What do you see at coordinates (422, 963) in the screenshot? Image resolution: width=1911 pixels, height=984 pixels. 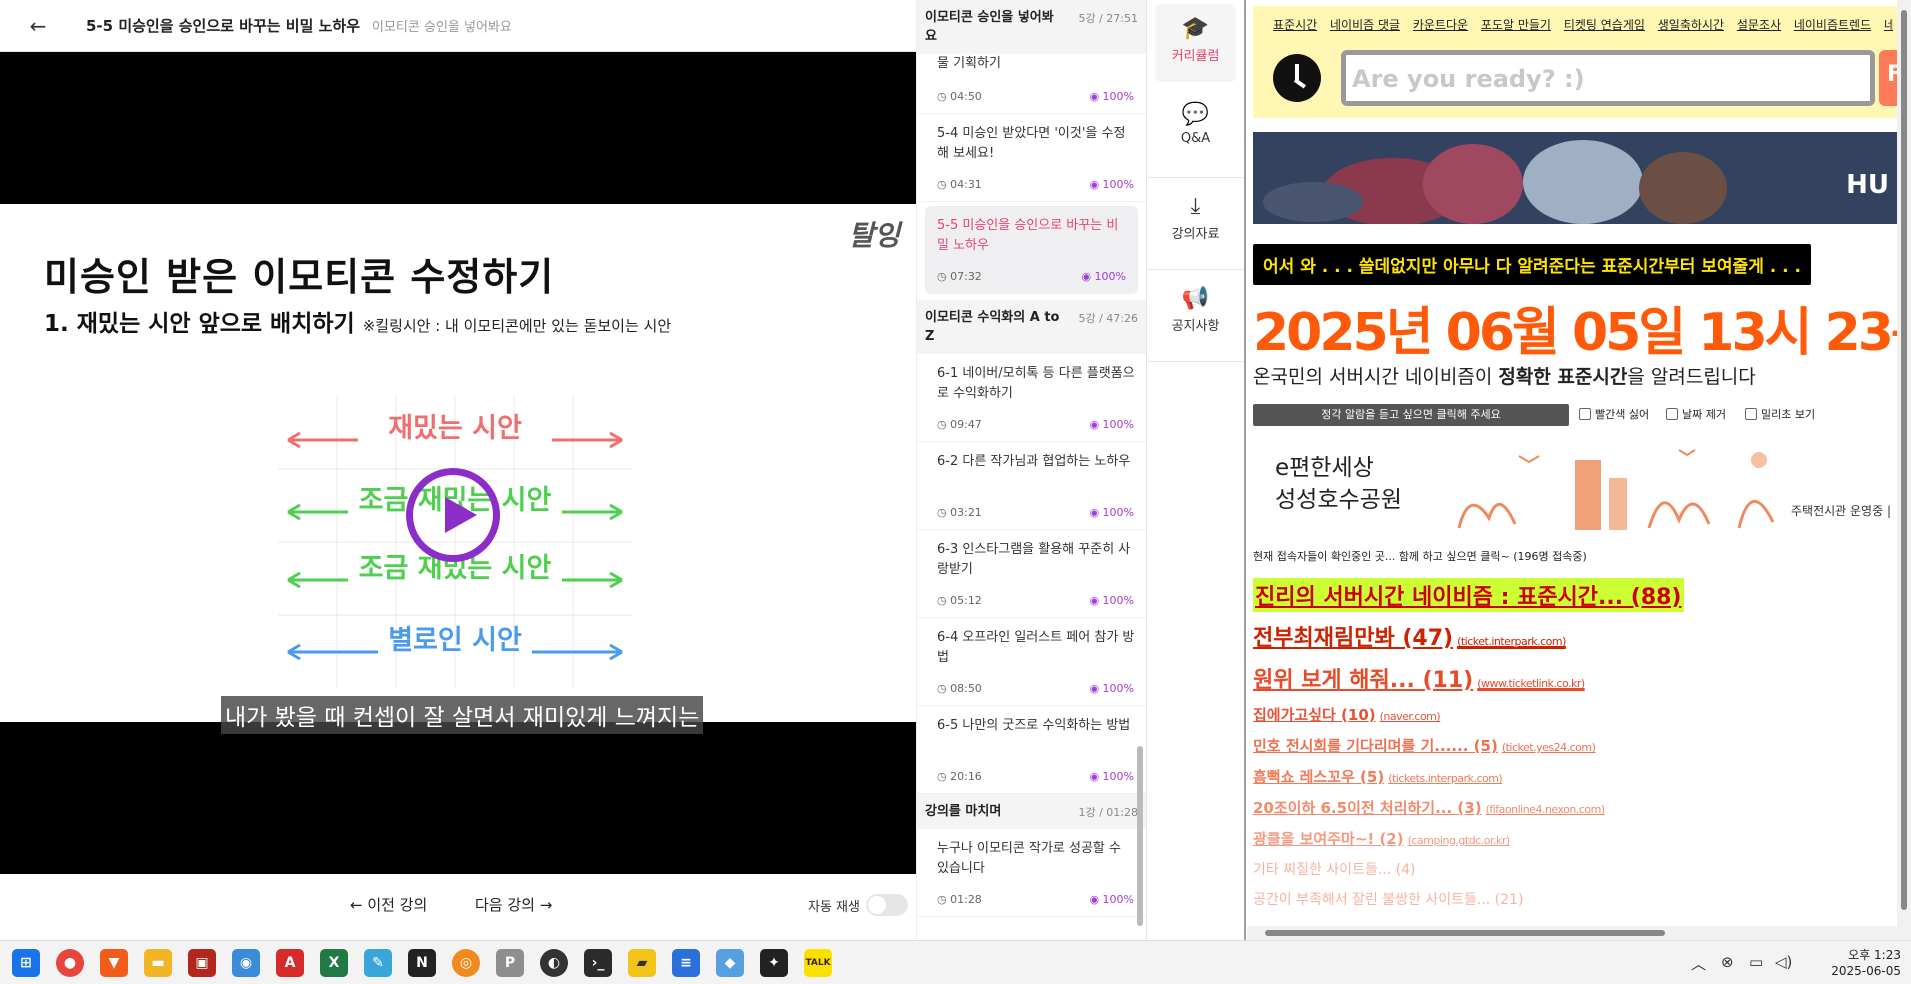 I see `notion-icon: N` at bounding box center [422, 963].